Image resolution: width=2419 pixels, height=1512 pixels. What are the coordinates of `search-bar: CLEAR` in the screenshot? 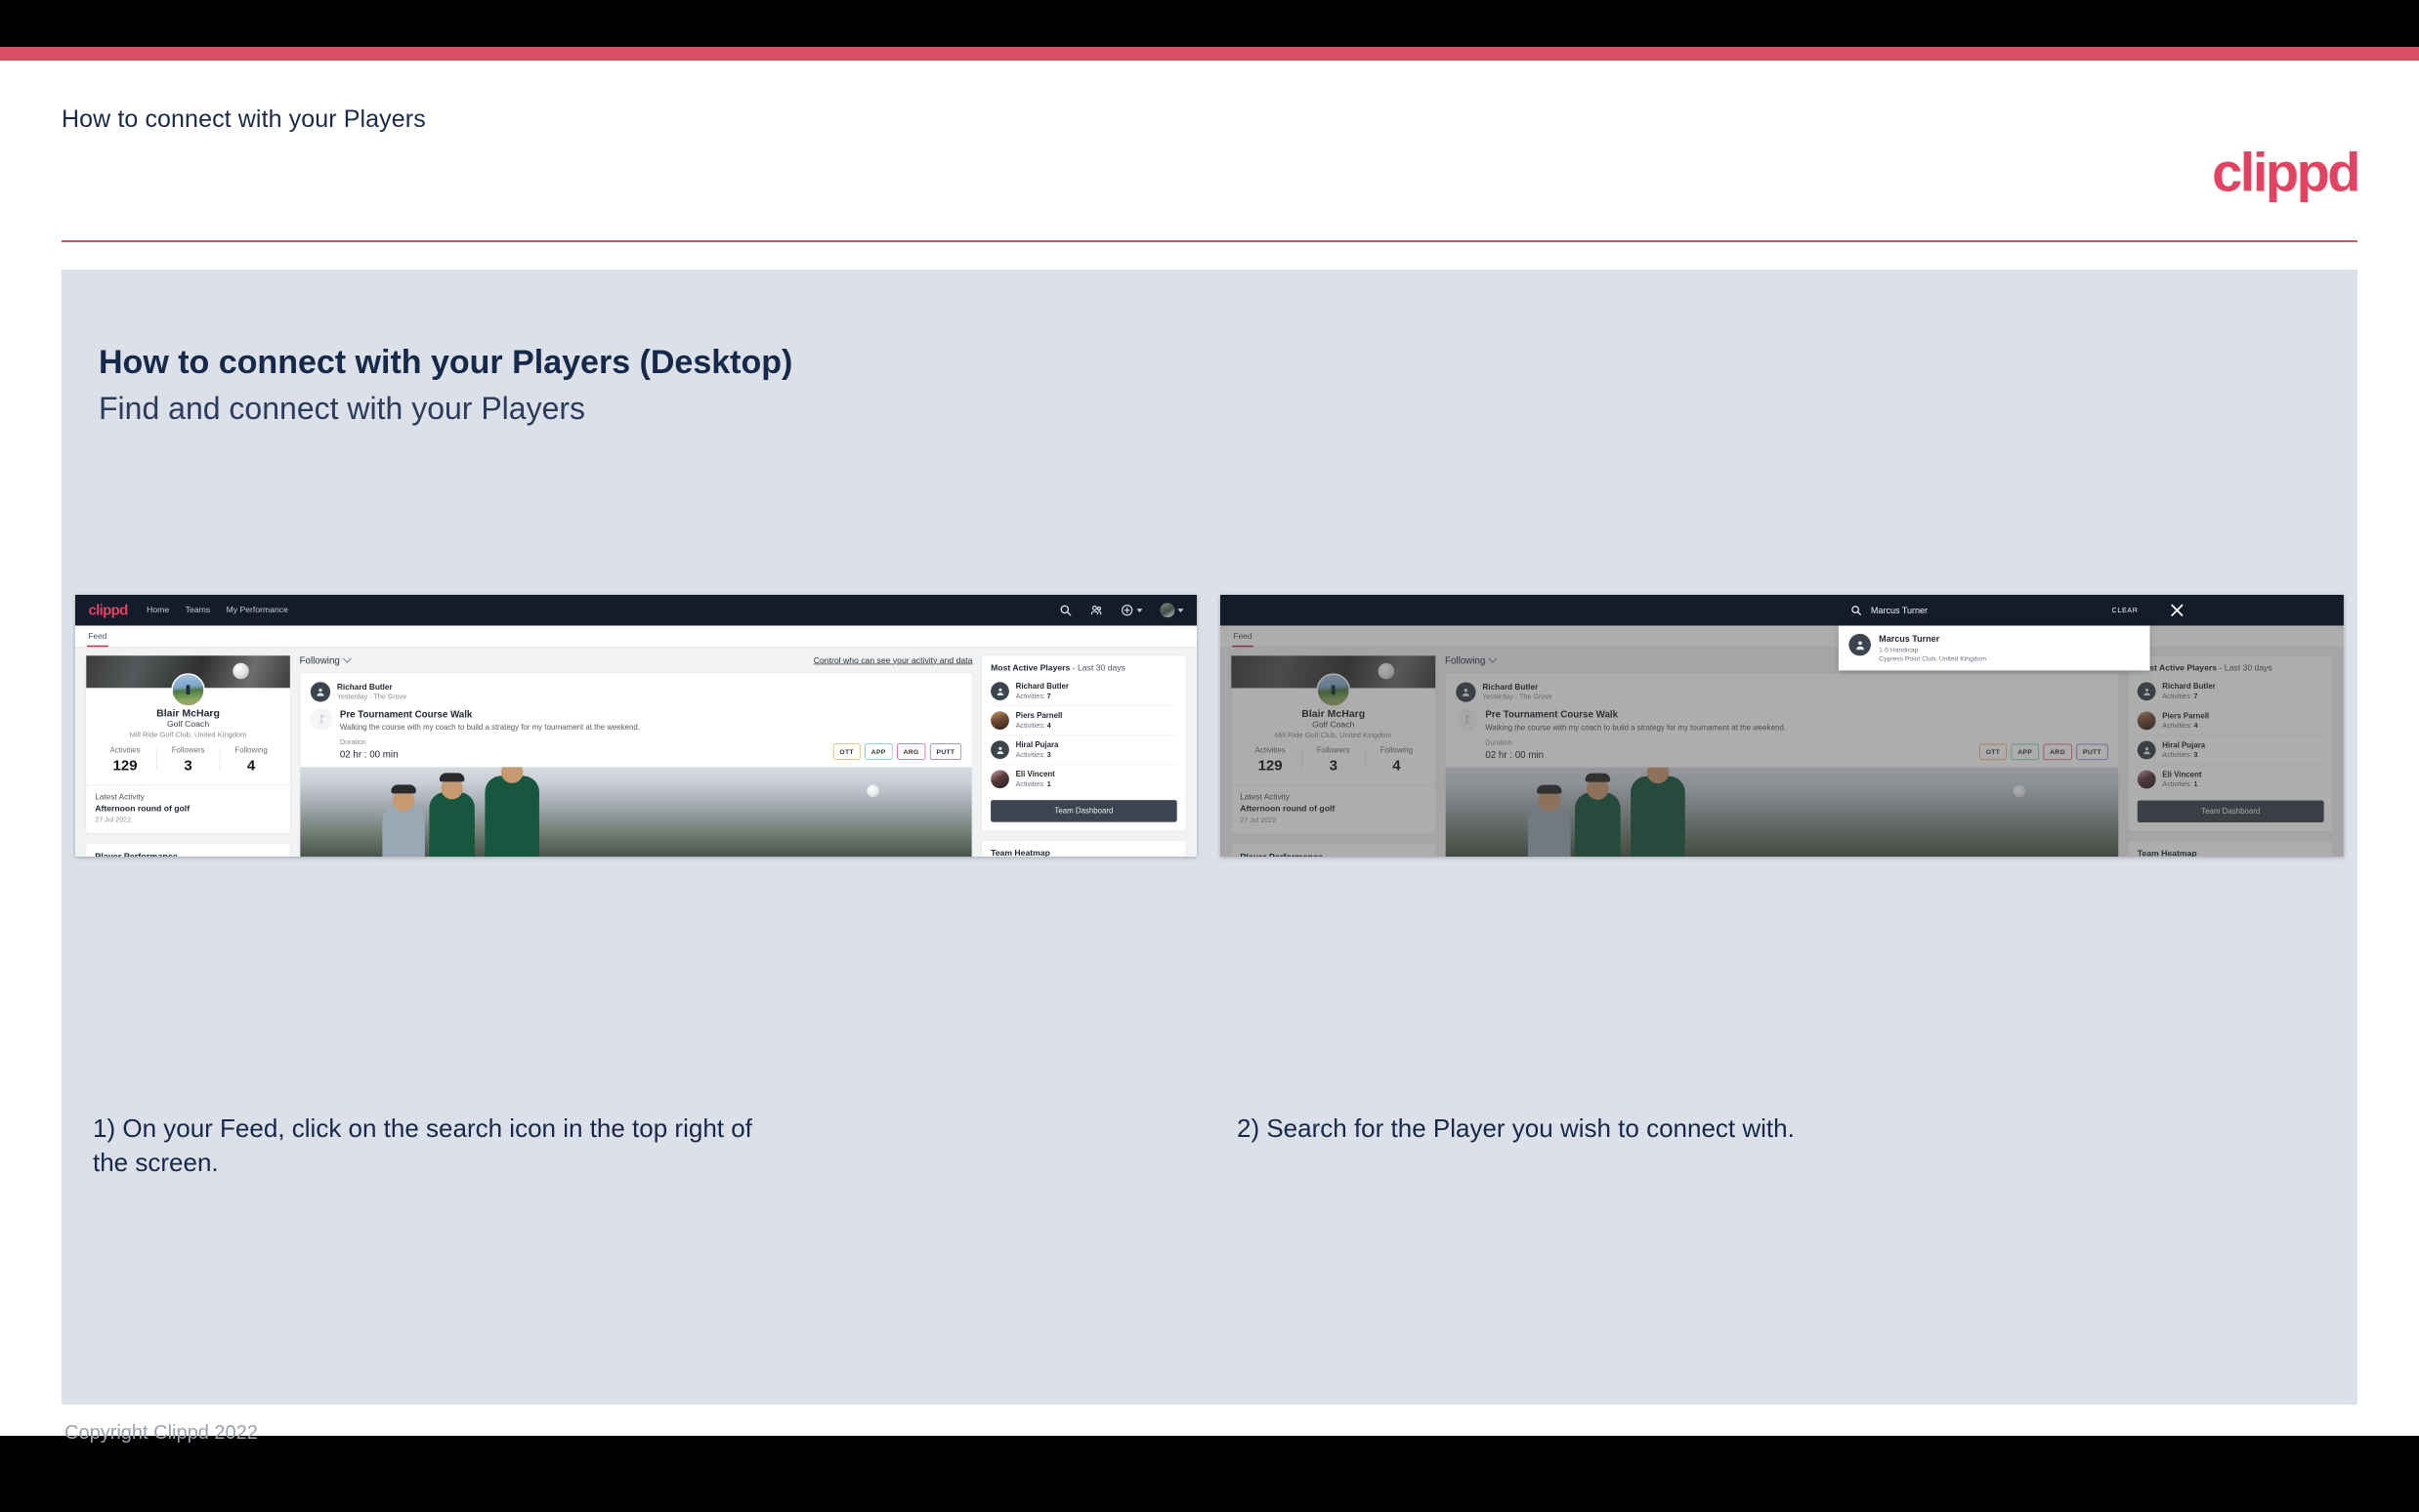 It's located at (1994, 610).